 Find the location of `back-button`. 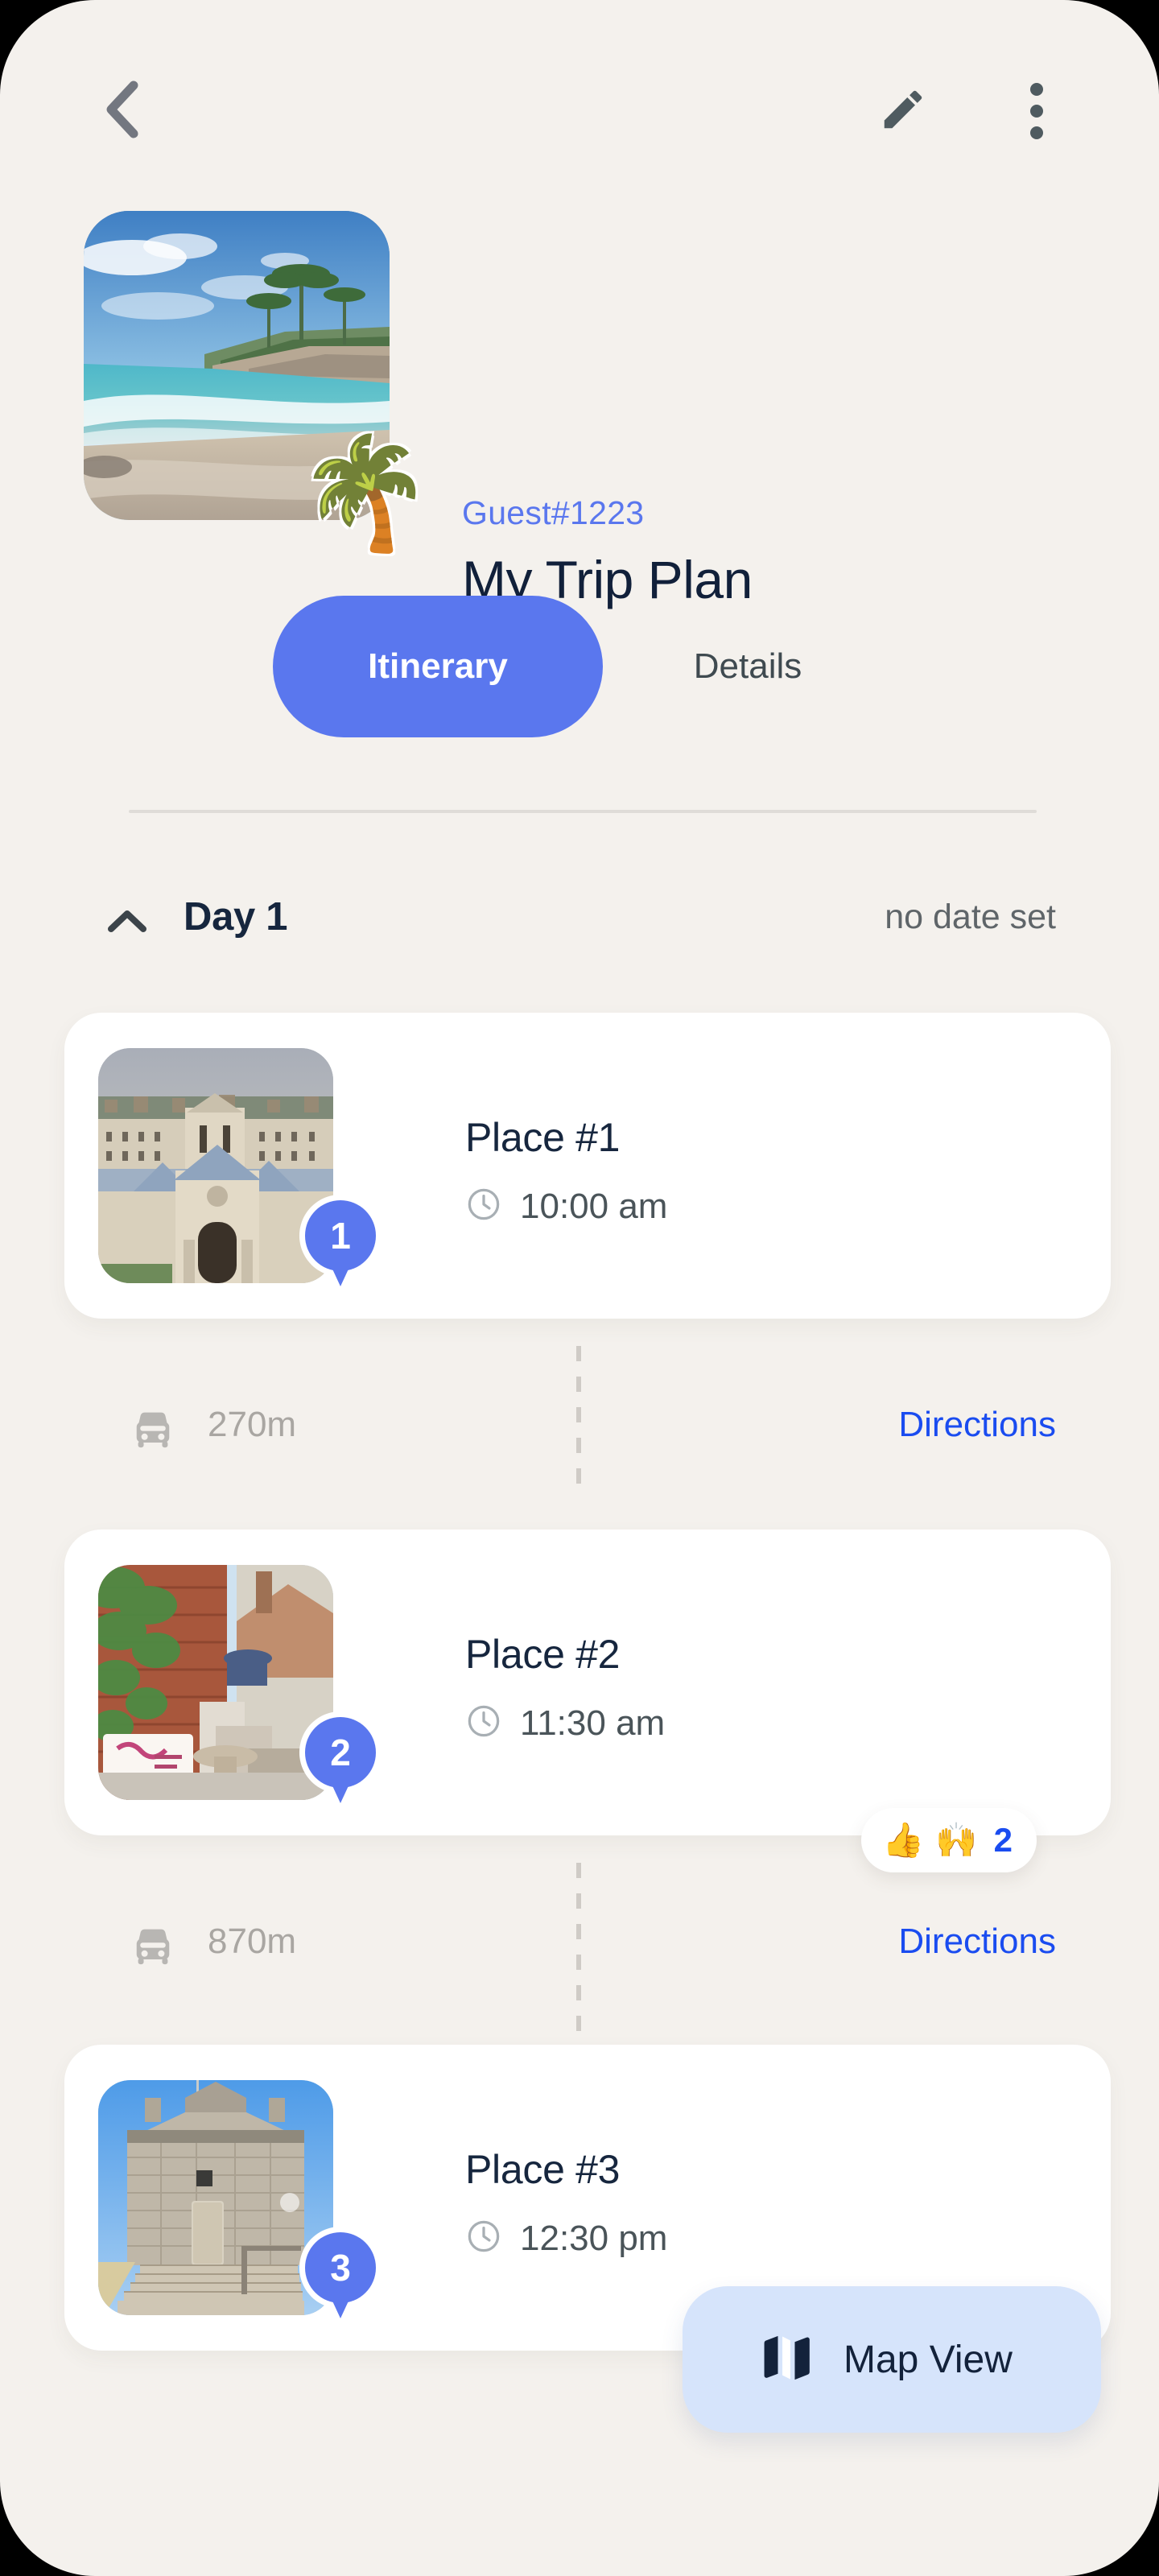

back-button is located at coordinates (122, 111).